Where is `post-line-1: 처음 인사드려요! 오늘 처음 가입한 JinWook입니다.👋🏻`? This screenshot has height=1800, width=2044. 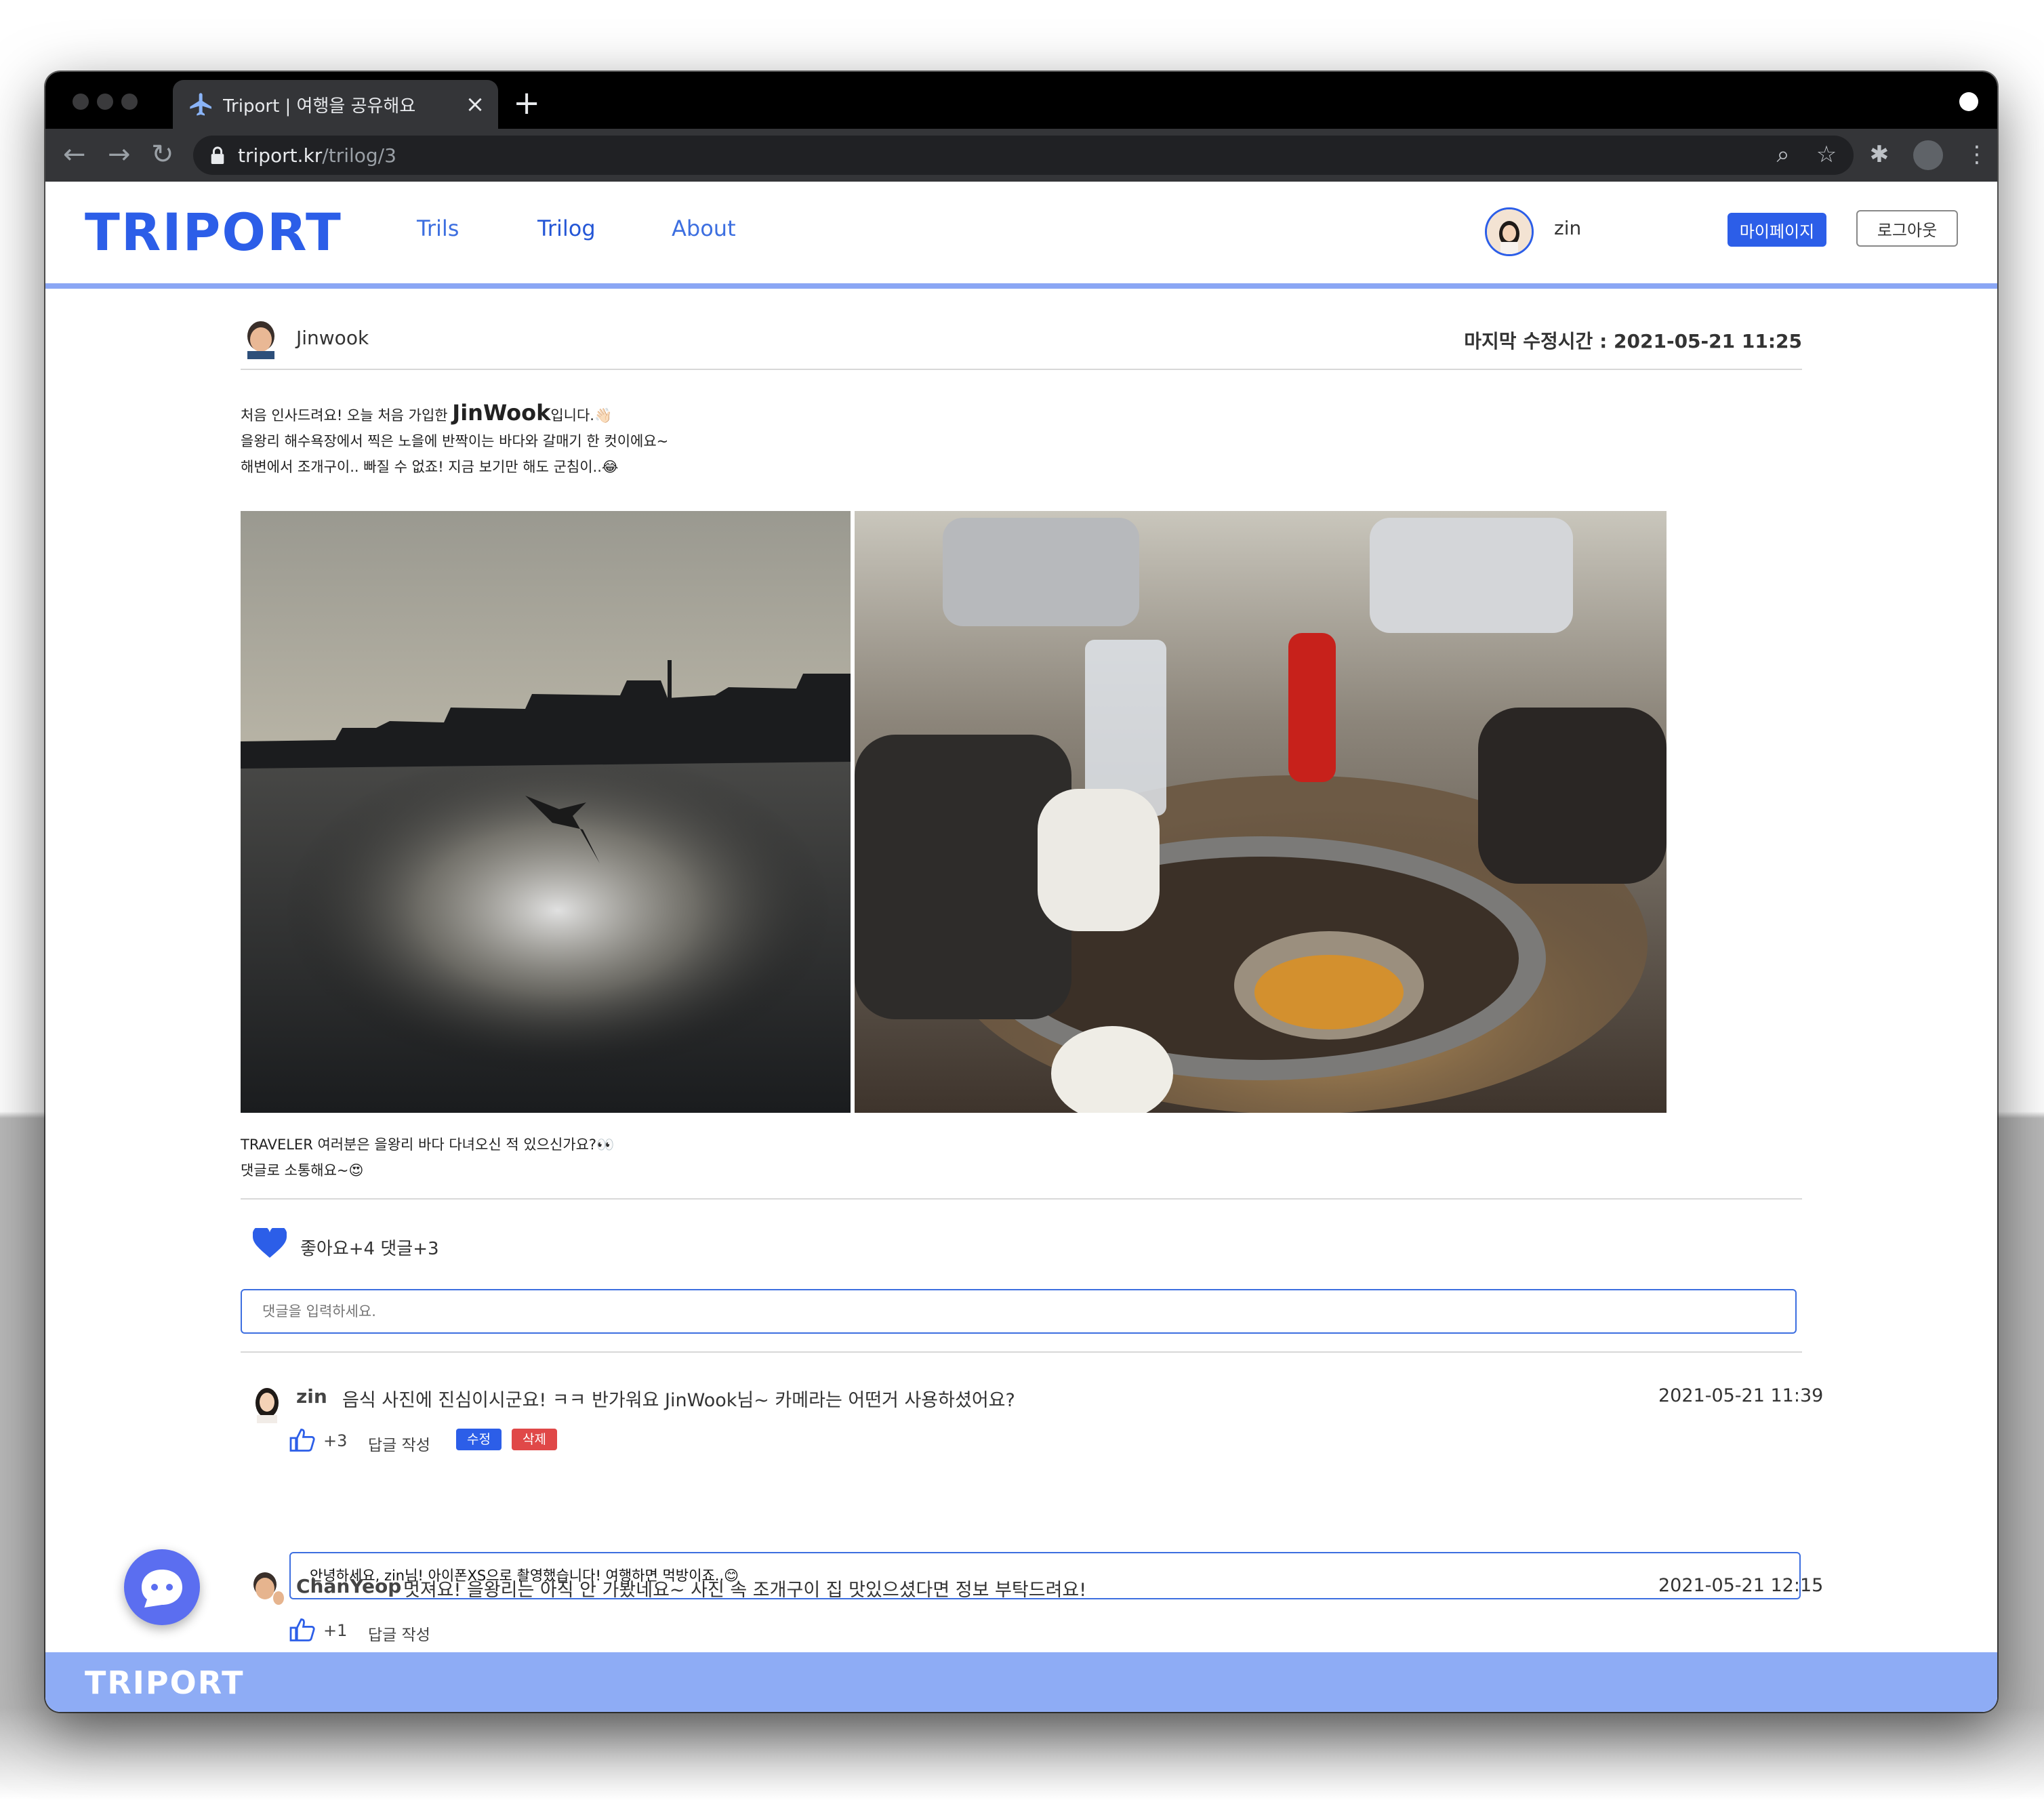 post-line-1: 처음 인사드려요! 오늘 처음 가입한 JinWook입니다.👋🏻 is located at coordinates (427, 413).